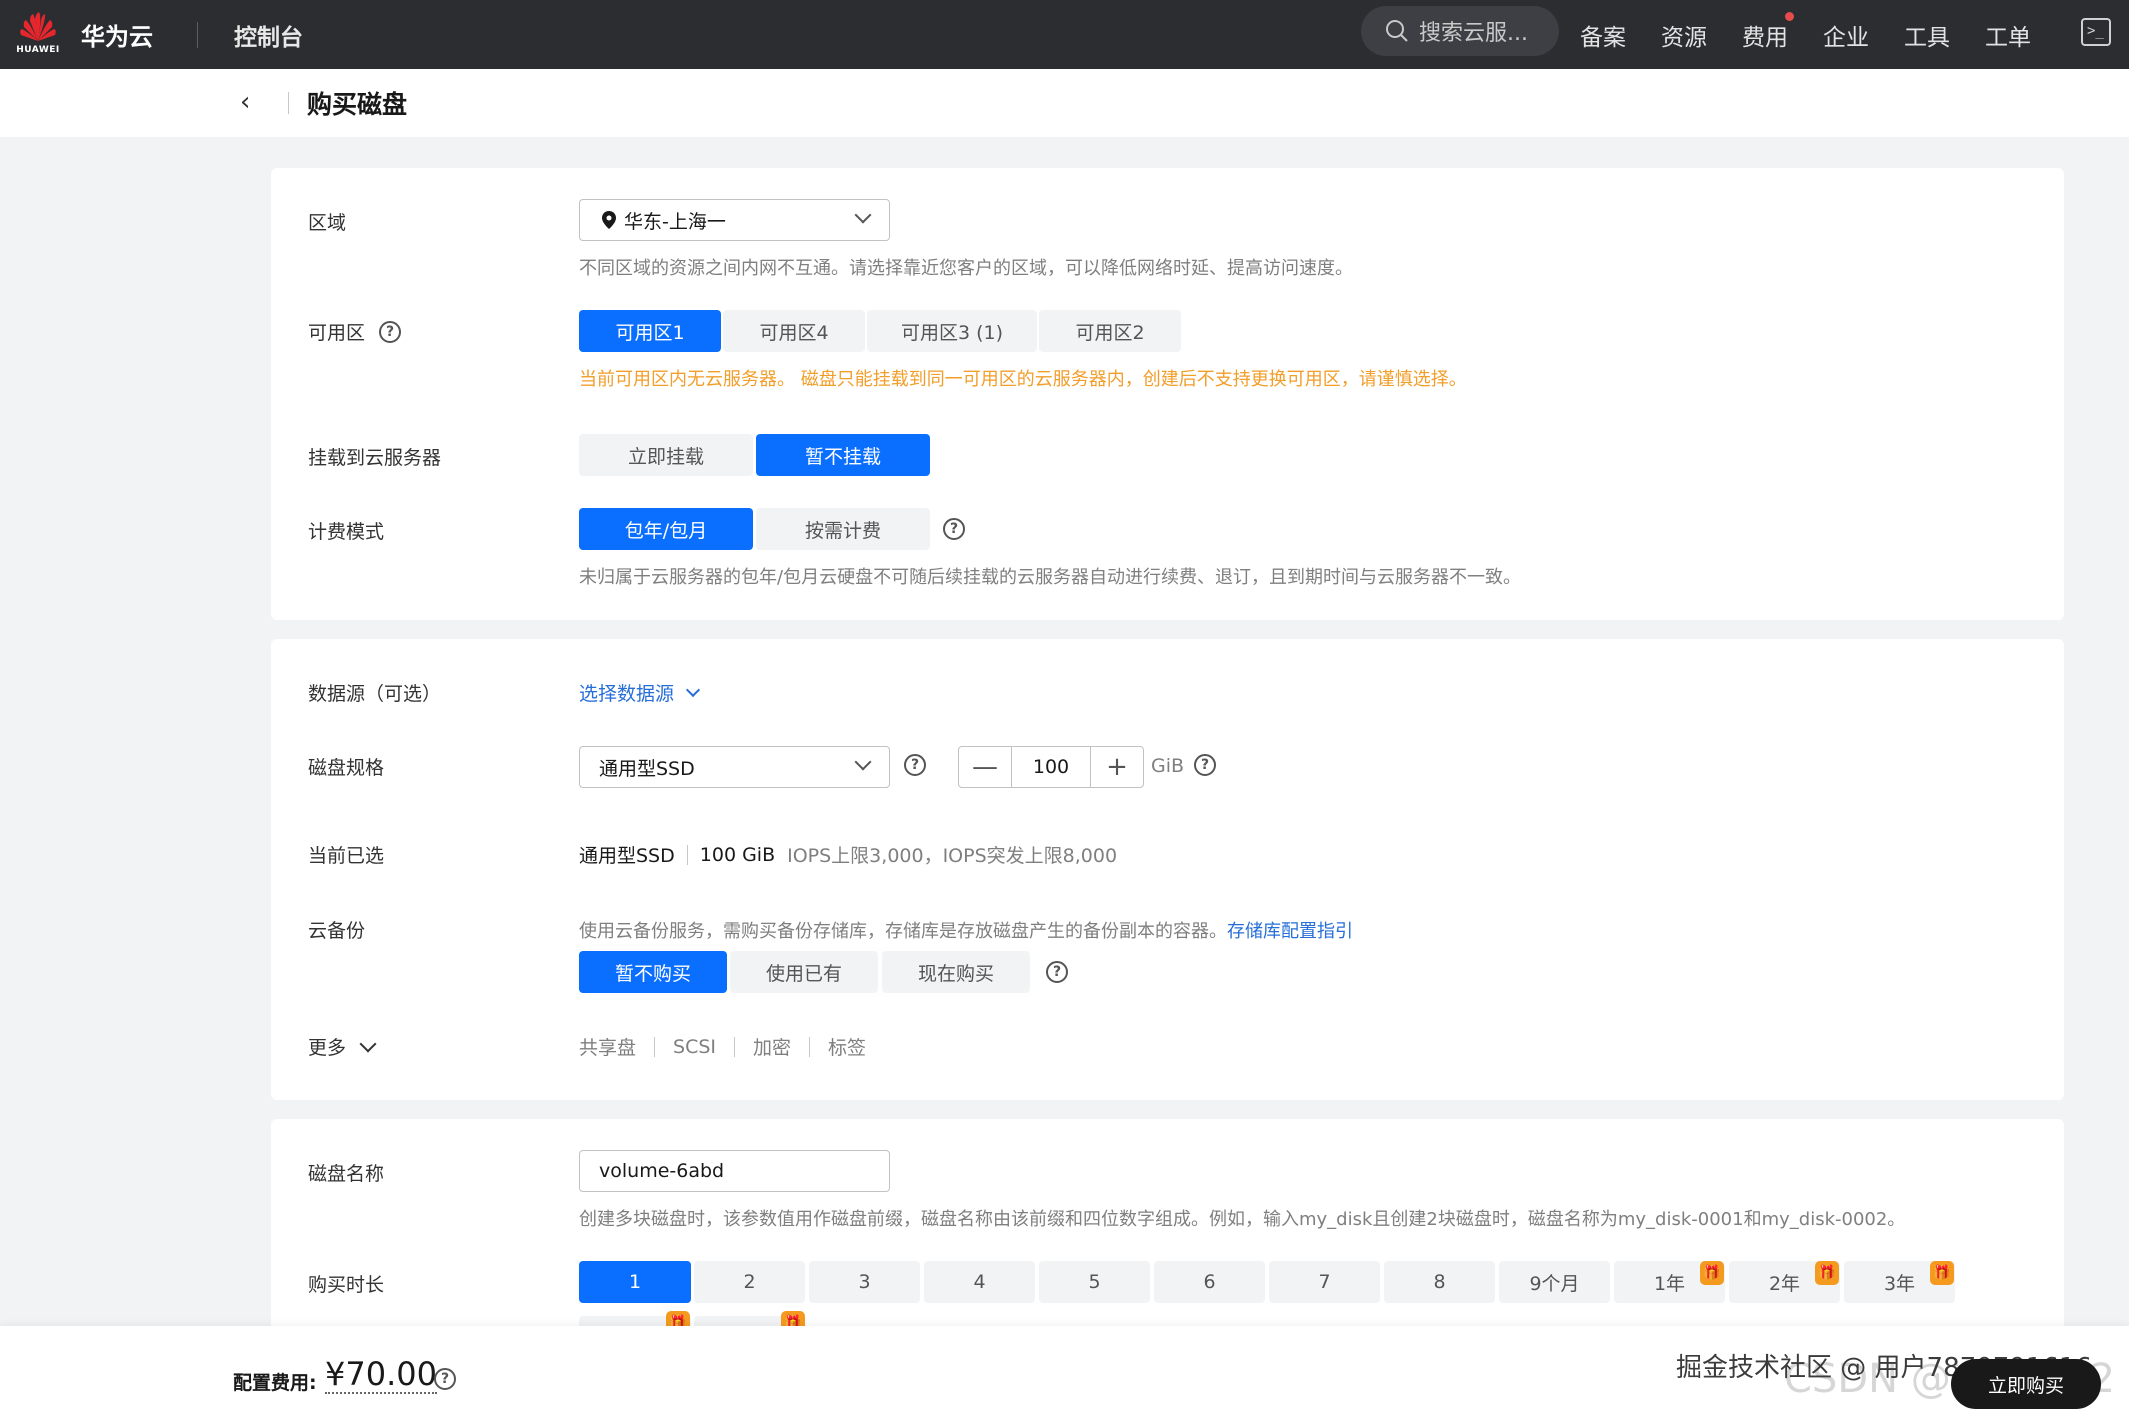 The width and height of the screenshot is (2129, 1413). What do you see at coordinates (1117, 767) in the screenshot?
I see `increment-button: +` at bounding box center [1117, 767].